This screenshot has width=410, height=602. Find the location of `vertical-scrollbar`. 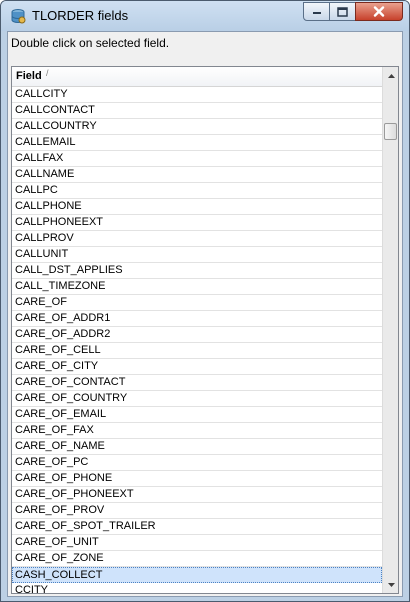

vertical-scrollbar is located at coordinates (390, 330).